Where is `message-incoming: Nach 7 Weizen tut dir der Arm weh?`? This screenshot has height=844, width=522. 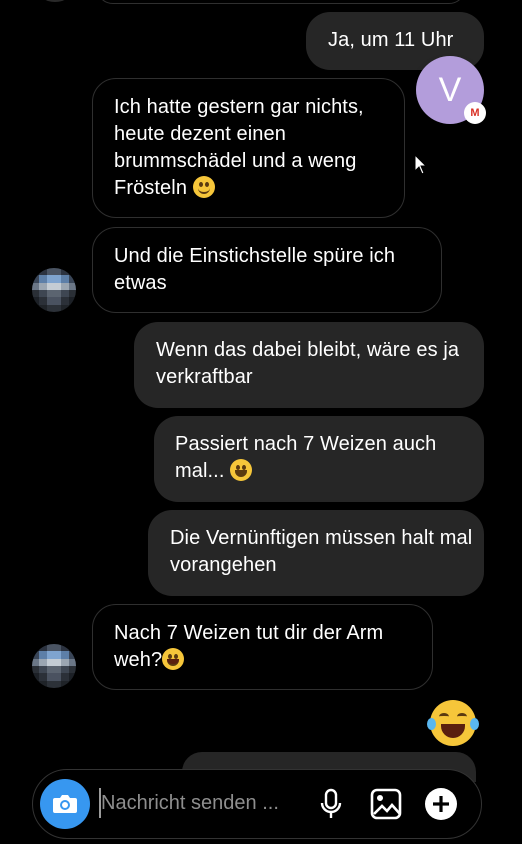 message-incoming: Nach 7 Weizen tut dir der Arm weh? is located at coordinates (262, 647).